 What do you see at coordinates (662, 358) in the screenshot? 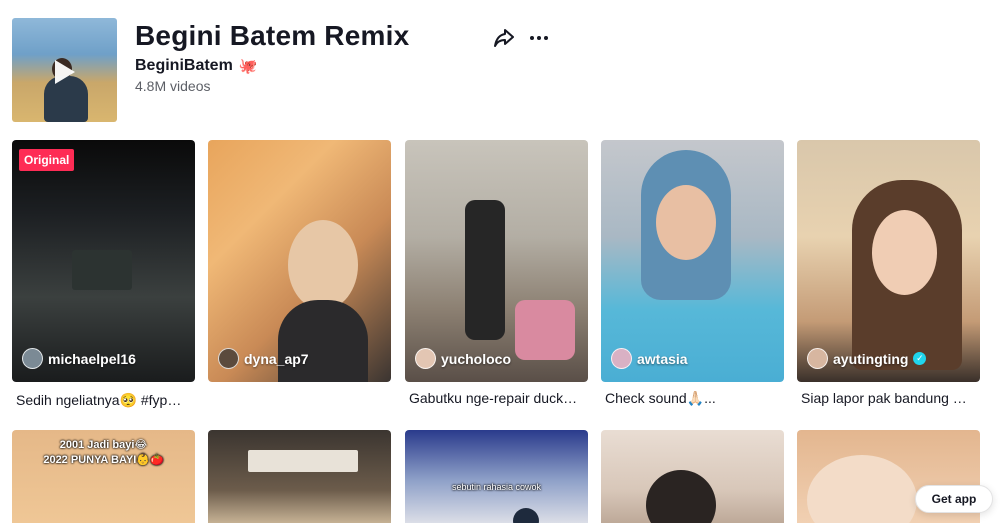
I see `username: awtasia` at bounding box center [662, 358].